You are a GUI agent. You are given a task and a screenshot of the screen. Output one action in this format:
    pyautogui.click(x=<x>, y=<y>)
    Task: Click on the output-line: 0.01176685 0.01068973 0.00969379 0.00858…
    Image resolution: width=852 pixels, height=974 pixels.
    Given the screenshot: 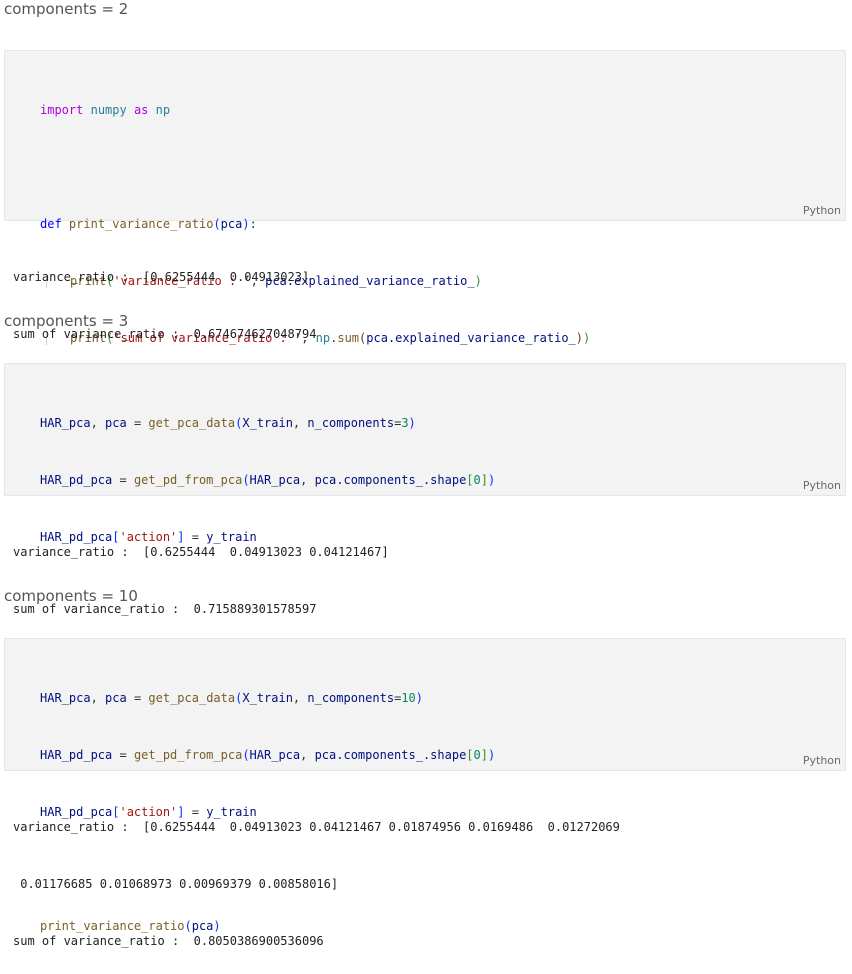 What is the action you would take?
    pyautogui.click(x=176, y=884)
    